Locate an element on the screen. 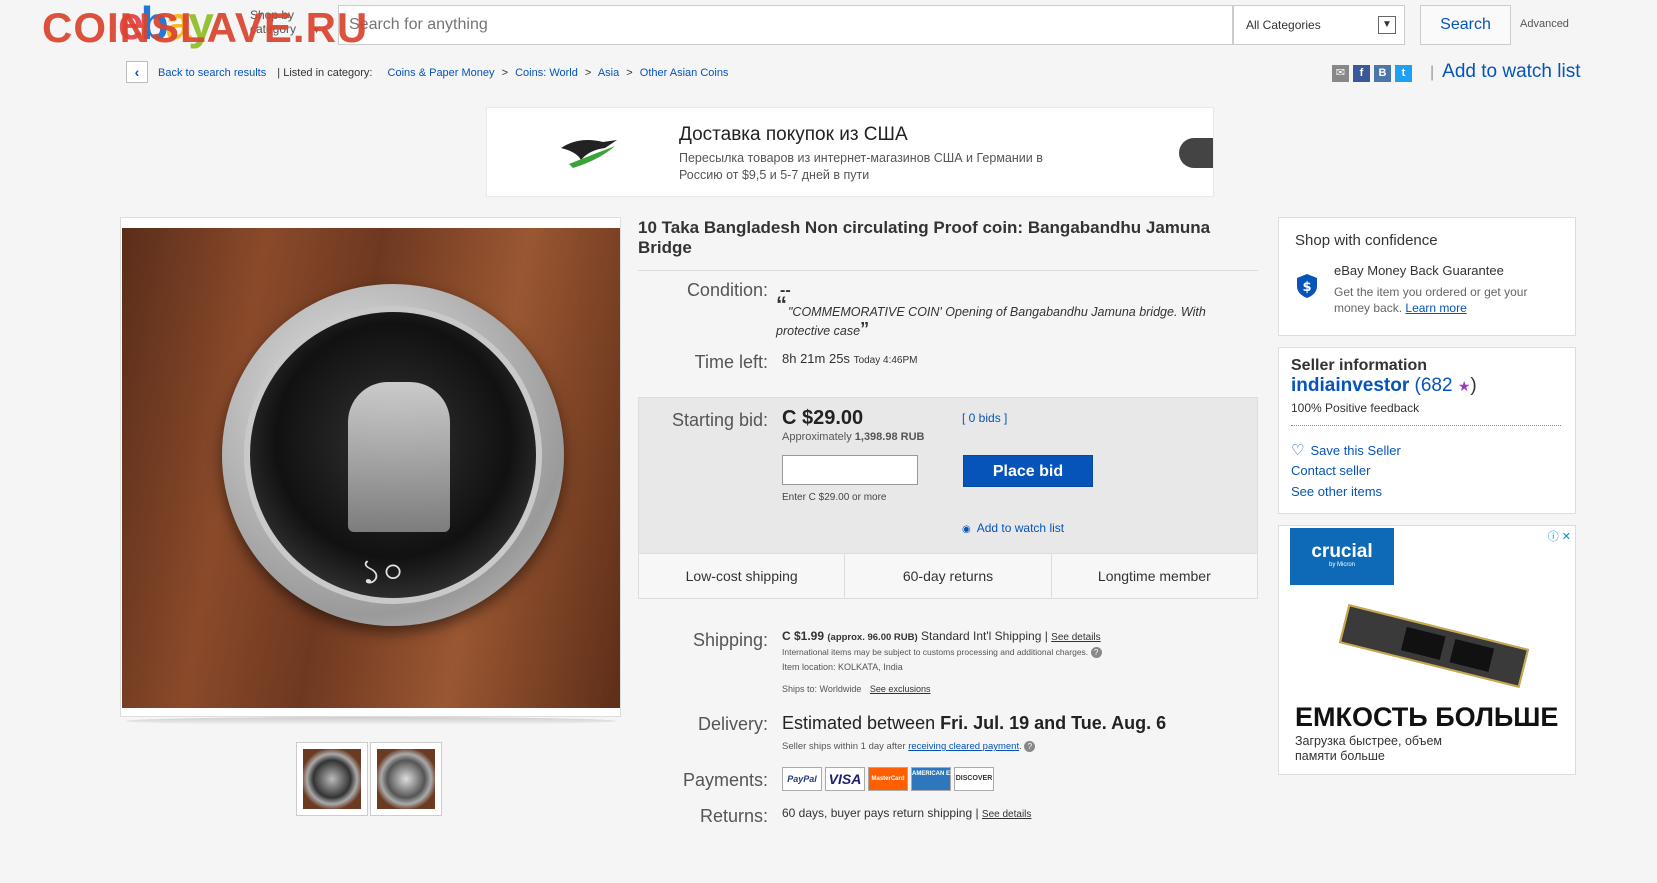  returns-label: Returns: is located at coordinates (733, 816).